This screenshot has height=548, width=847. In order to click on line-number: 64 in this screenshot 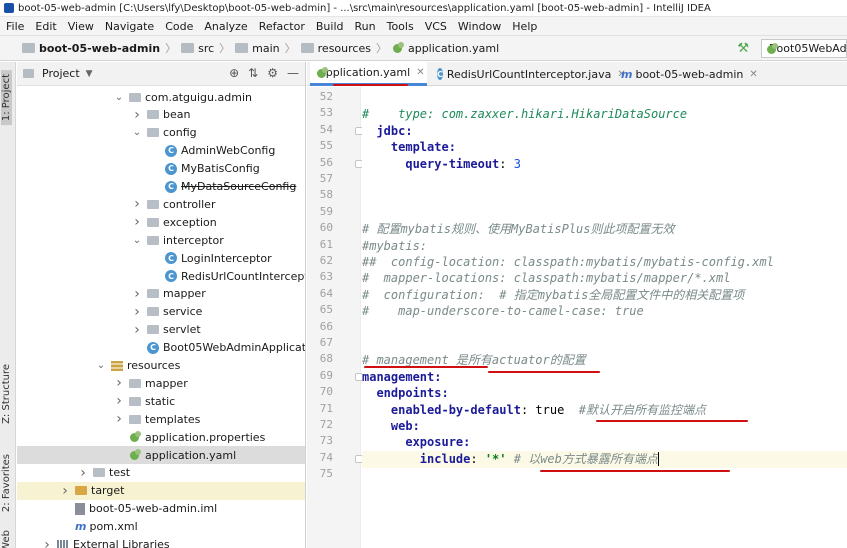, I will do `click(326, 293)`.